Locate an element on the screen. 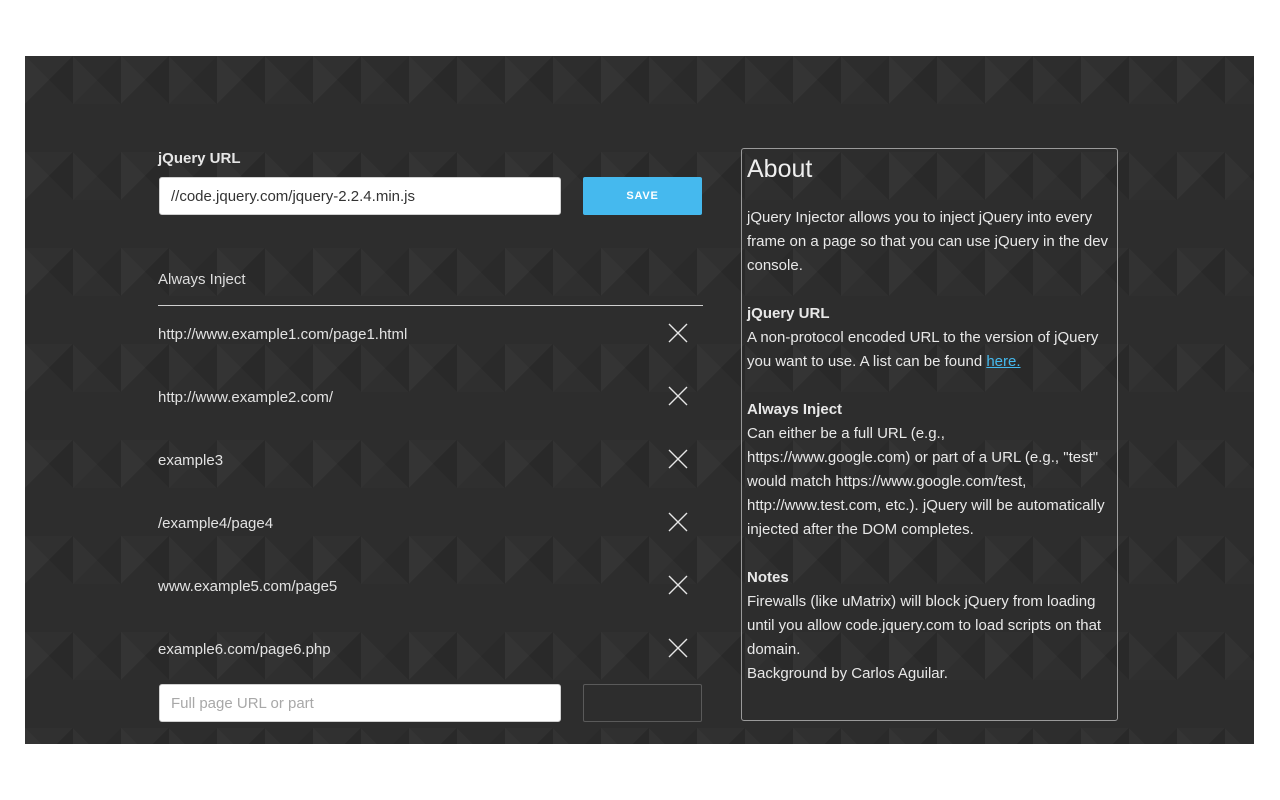  add-url-input is located at coordinates (360, 703).